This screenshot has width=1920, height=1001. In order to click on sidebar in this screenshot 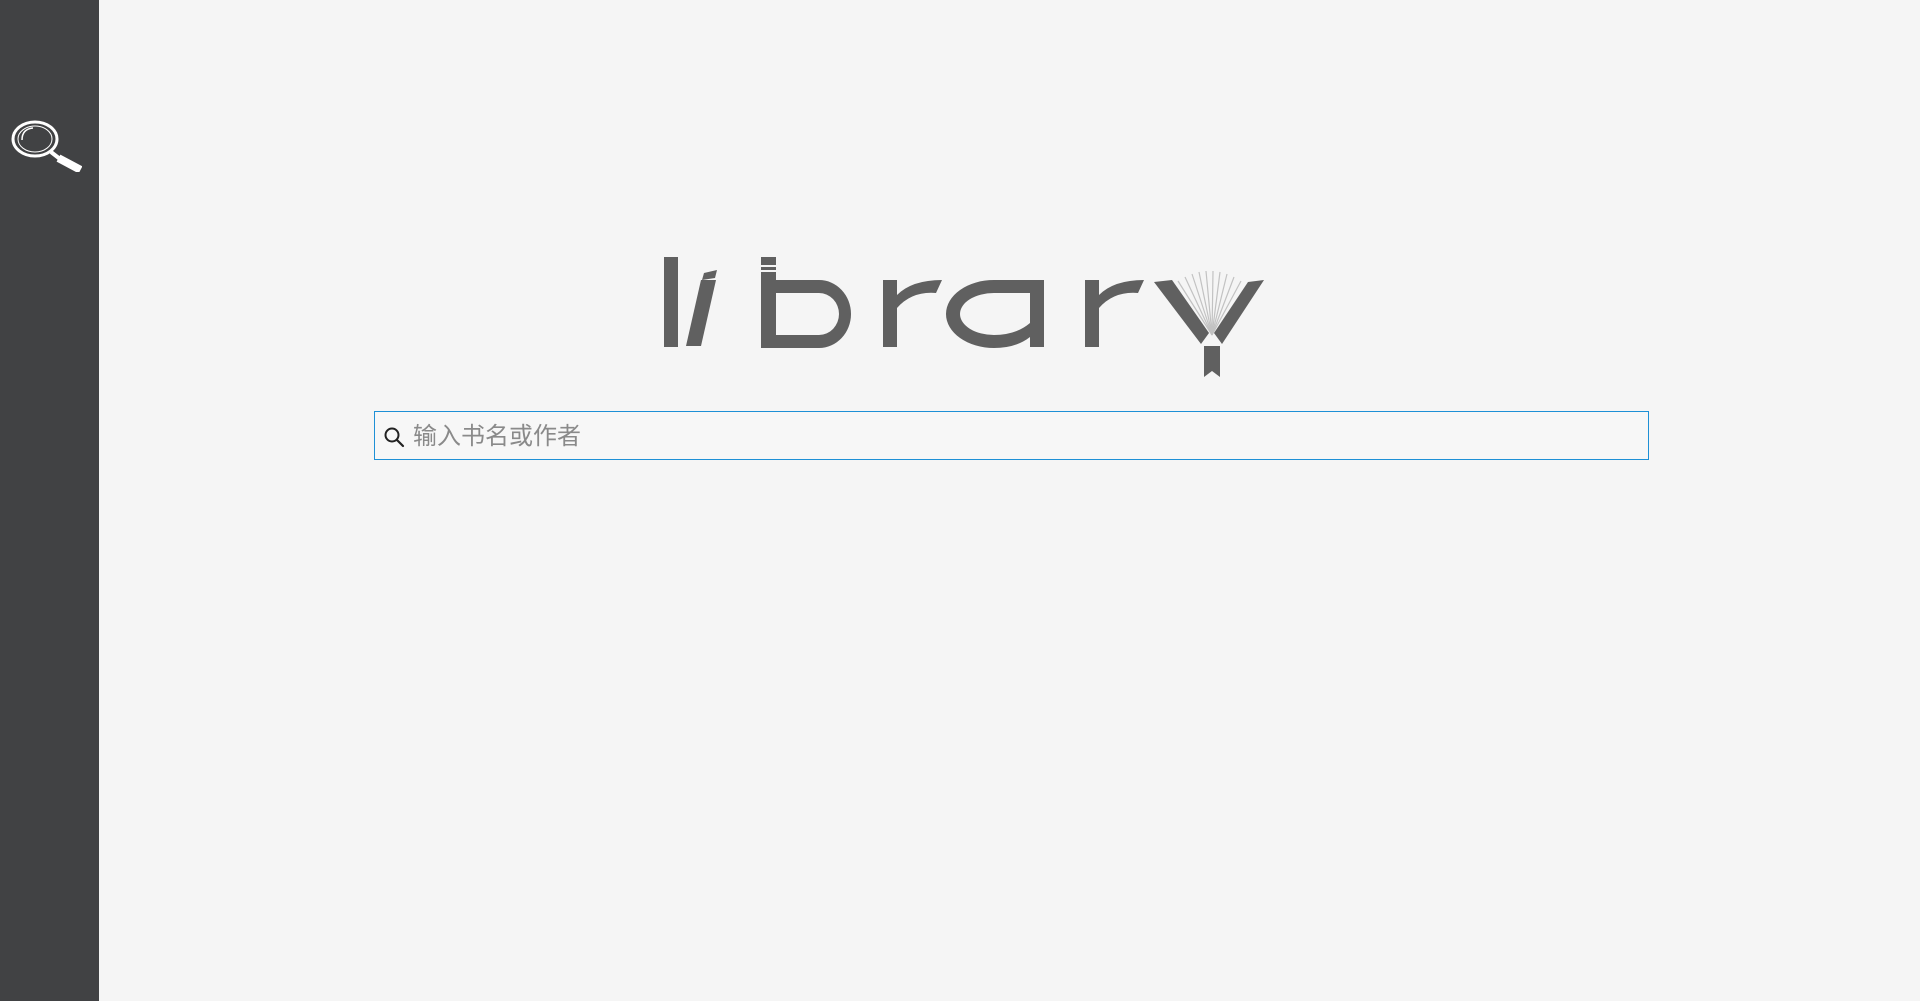, I will do `click(49, 500)`.